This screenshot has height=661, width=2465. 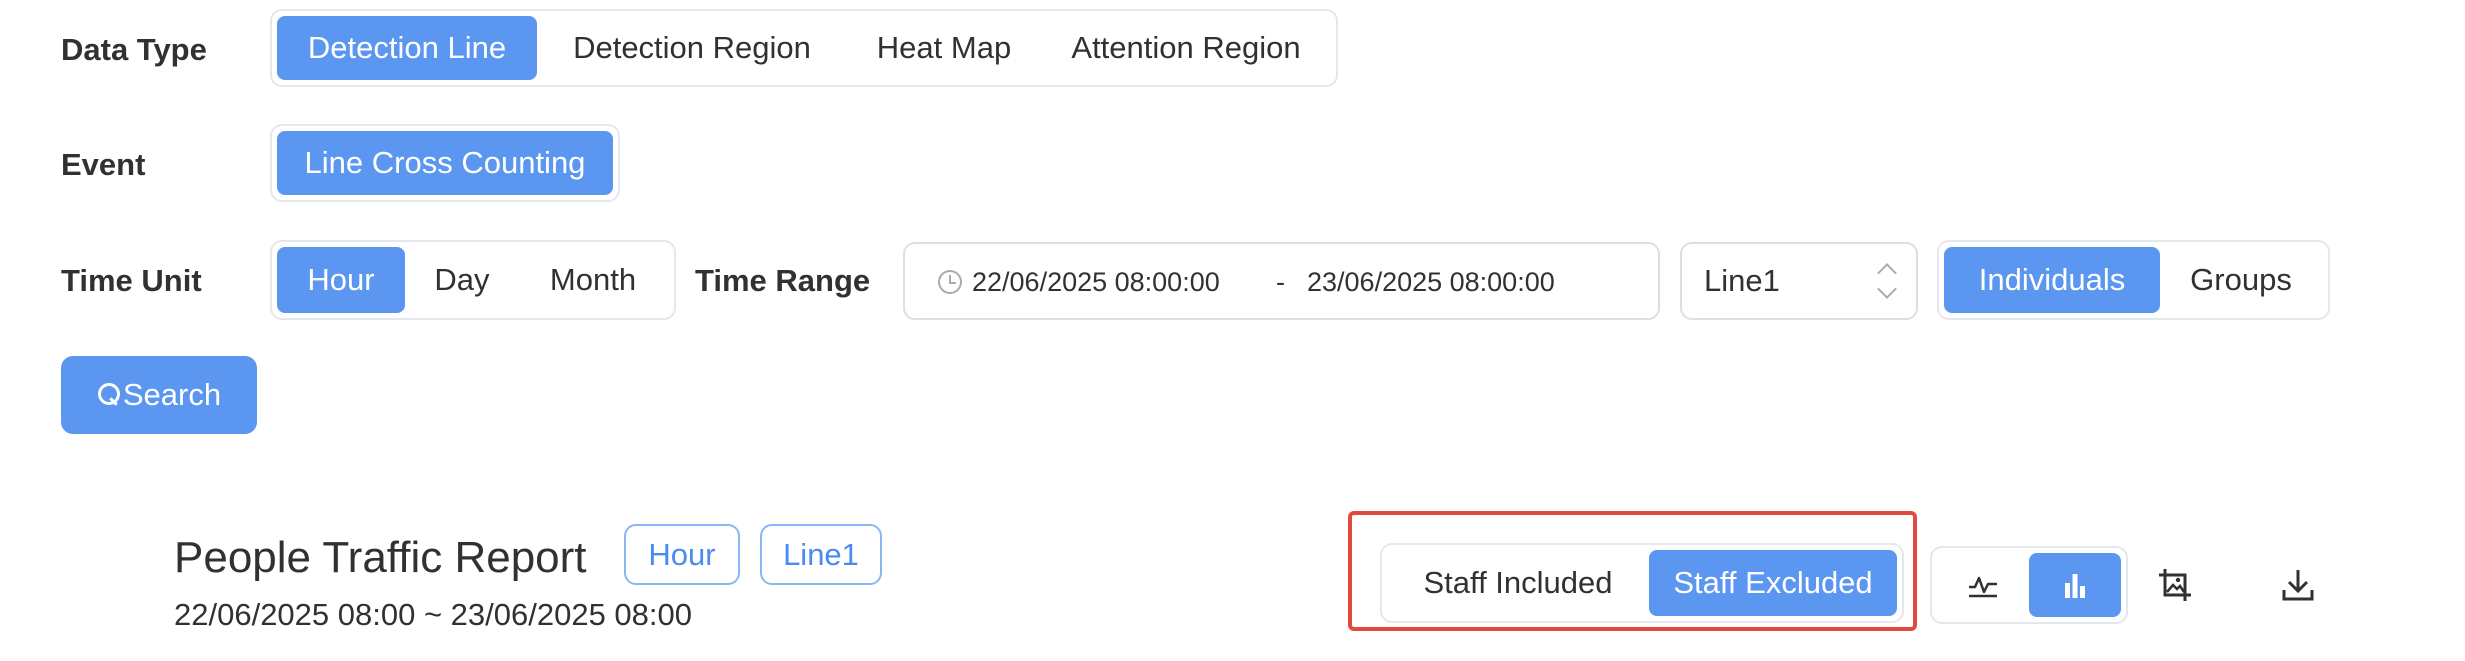 I want to click on data-type-label: Data Type, so click(x=134, y=49).